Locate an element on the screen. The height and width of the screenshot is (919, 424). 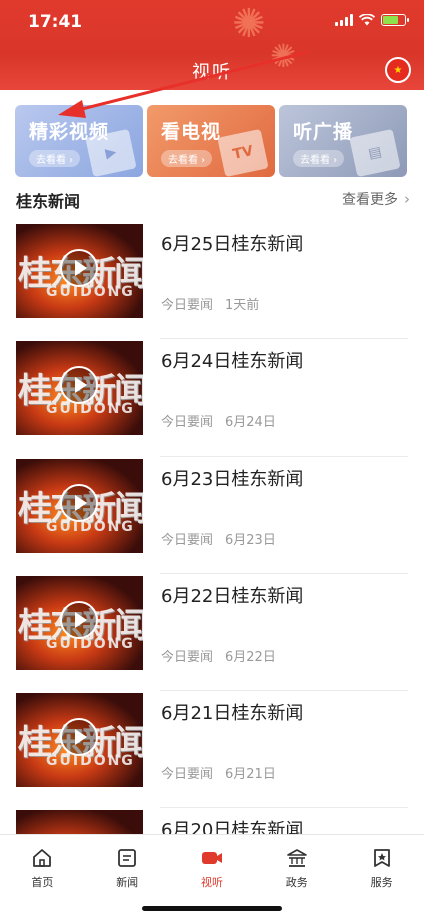
wifi-icon is located at coordinates (367, 20).